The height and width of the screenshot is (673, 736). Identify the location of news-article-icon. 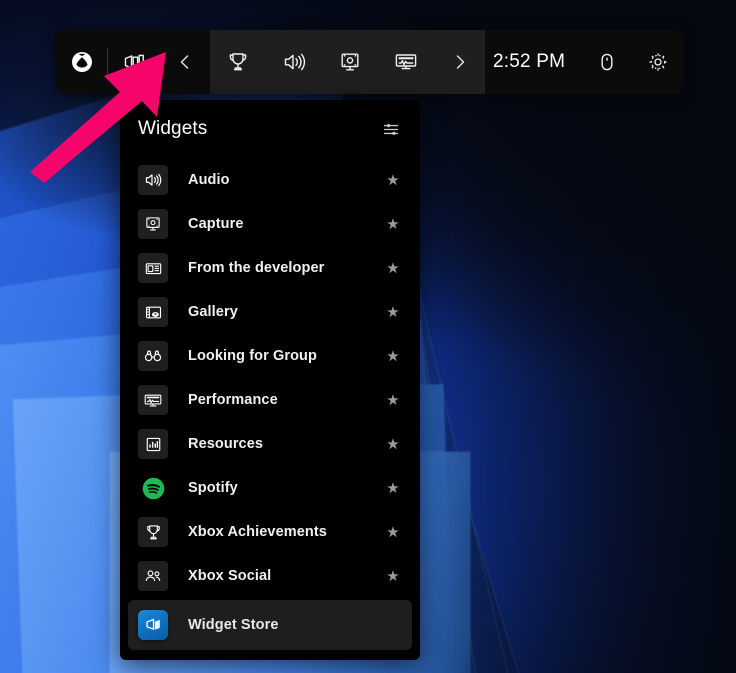
(153, 268).